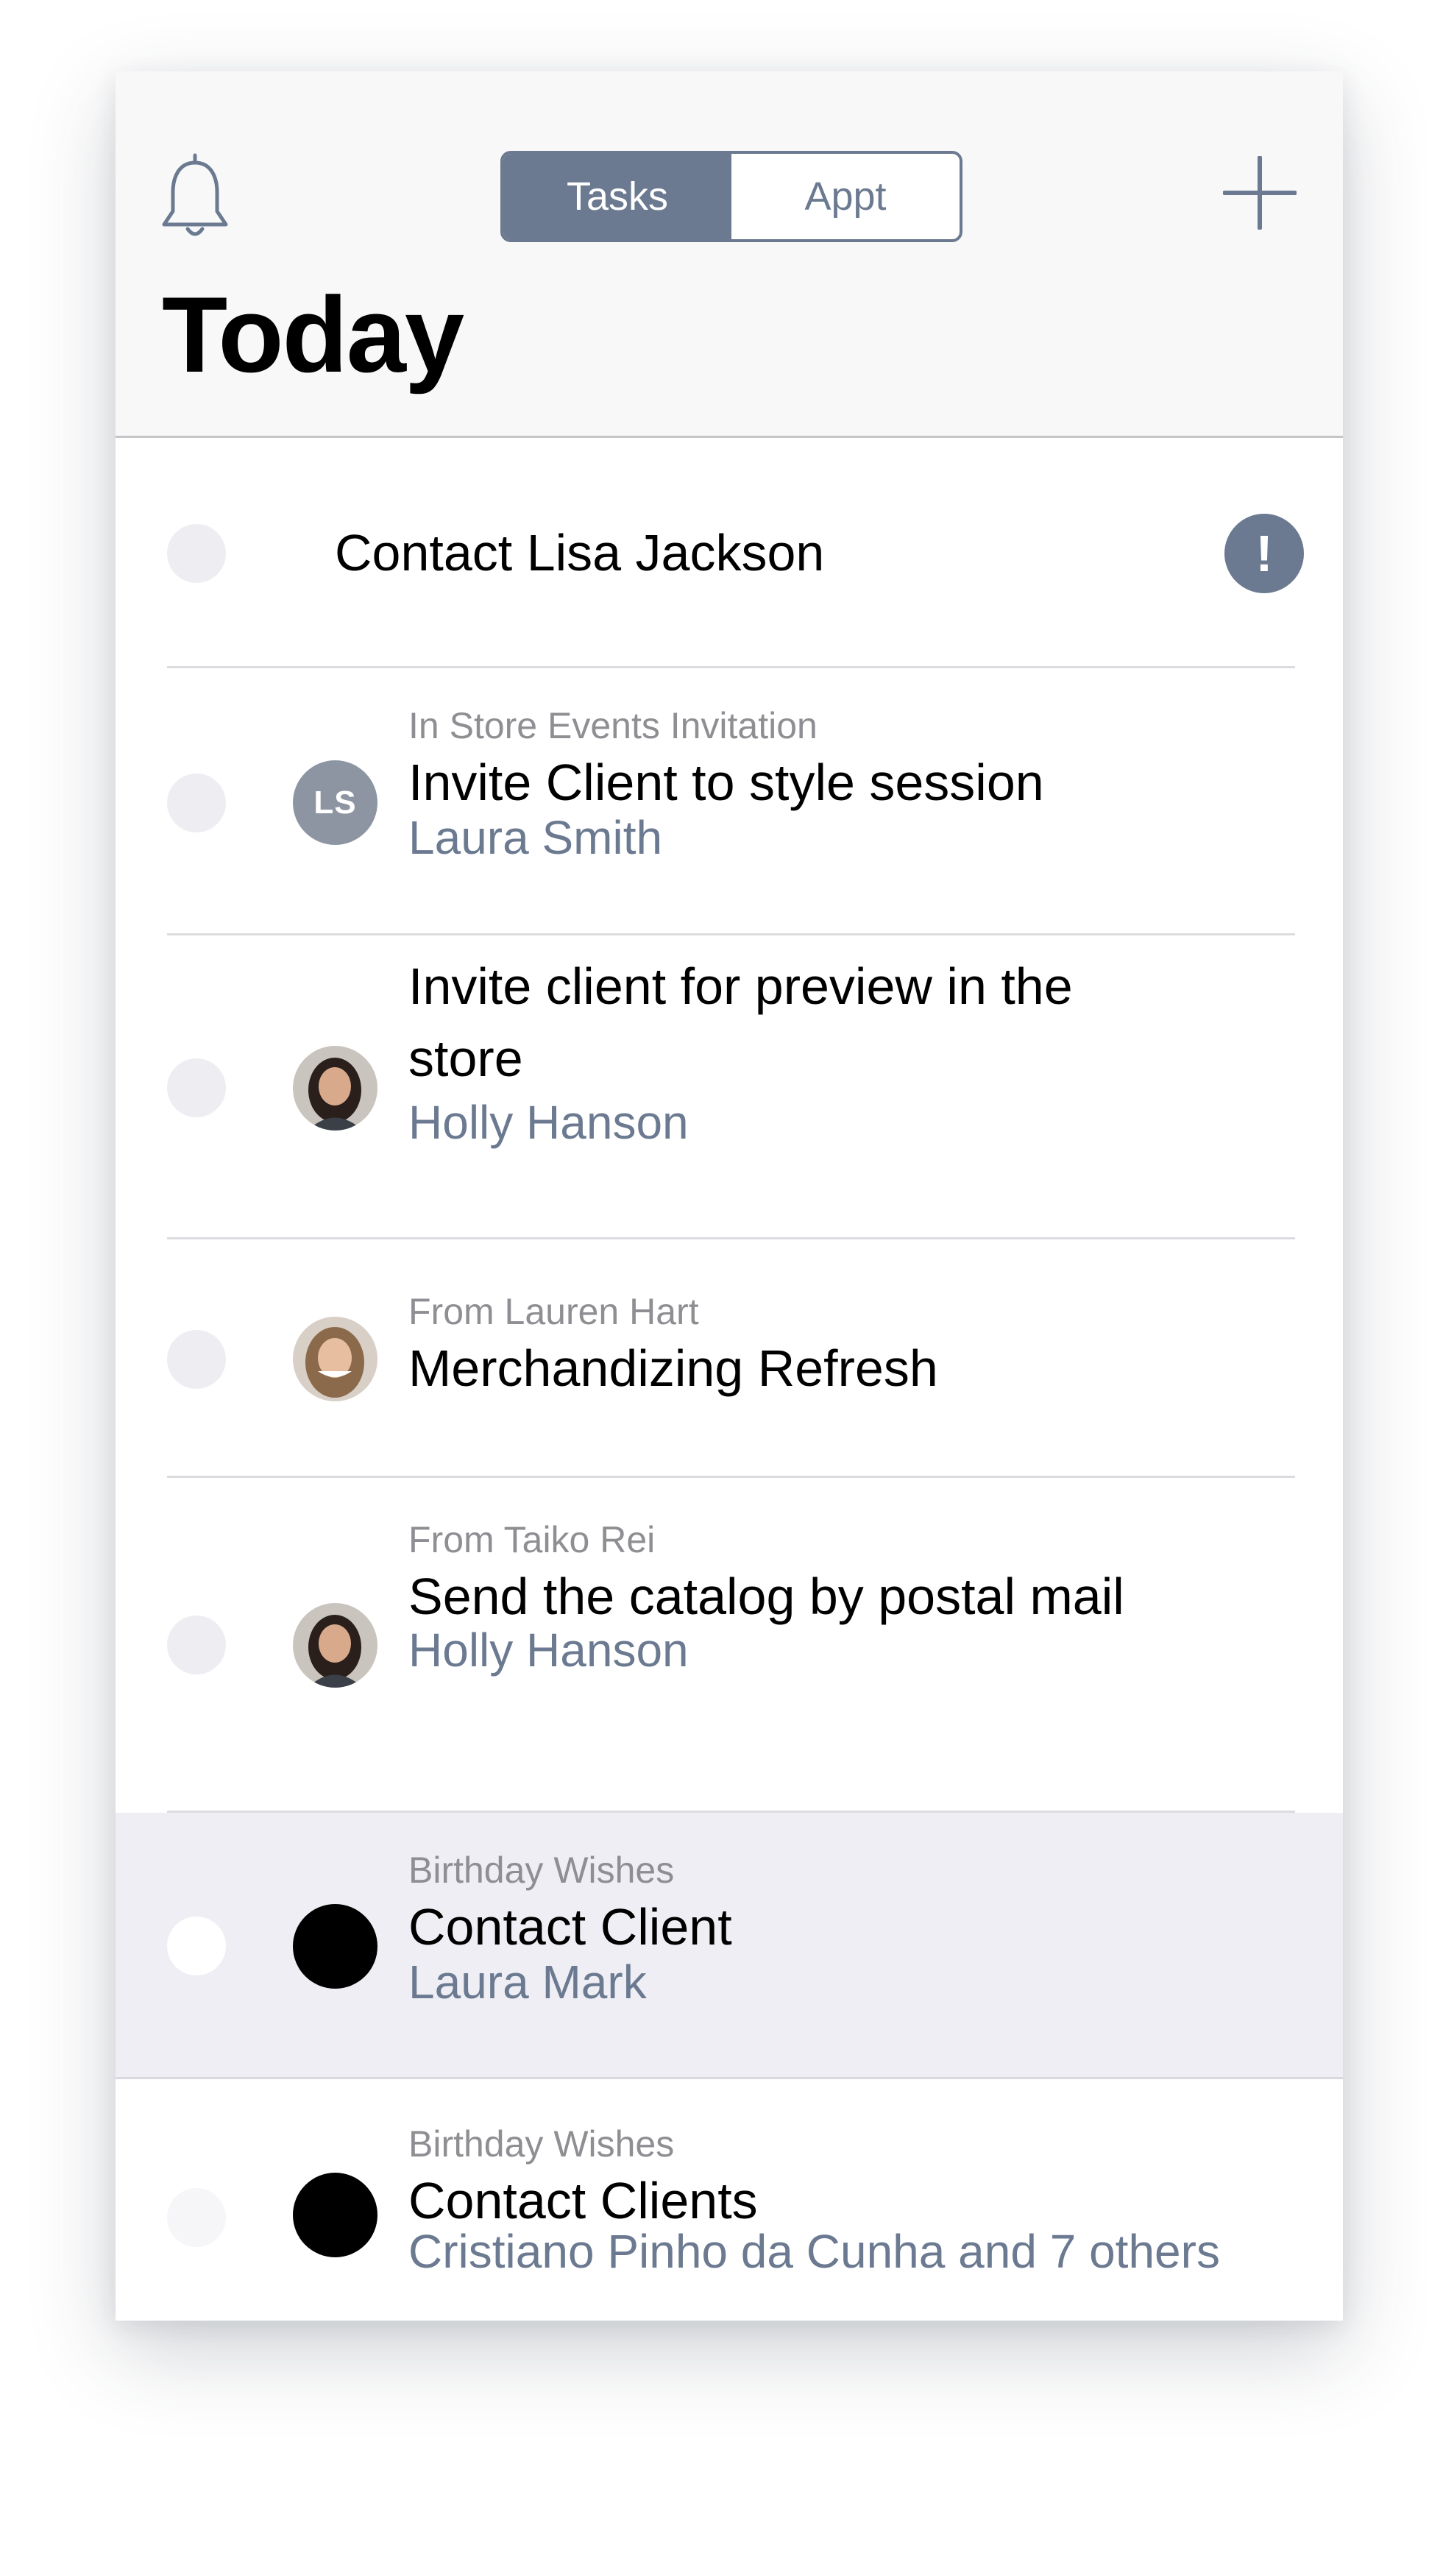 This screenshot has height=2576, width=1429. Describe the element at coordinates (845, 196) in the screenshot. I see `tab-appt: Appt` at that location.